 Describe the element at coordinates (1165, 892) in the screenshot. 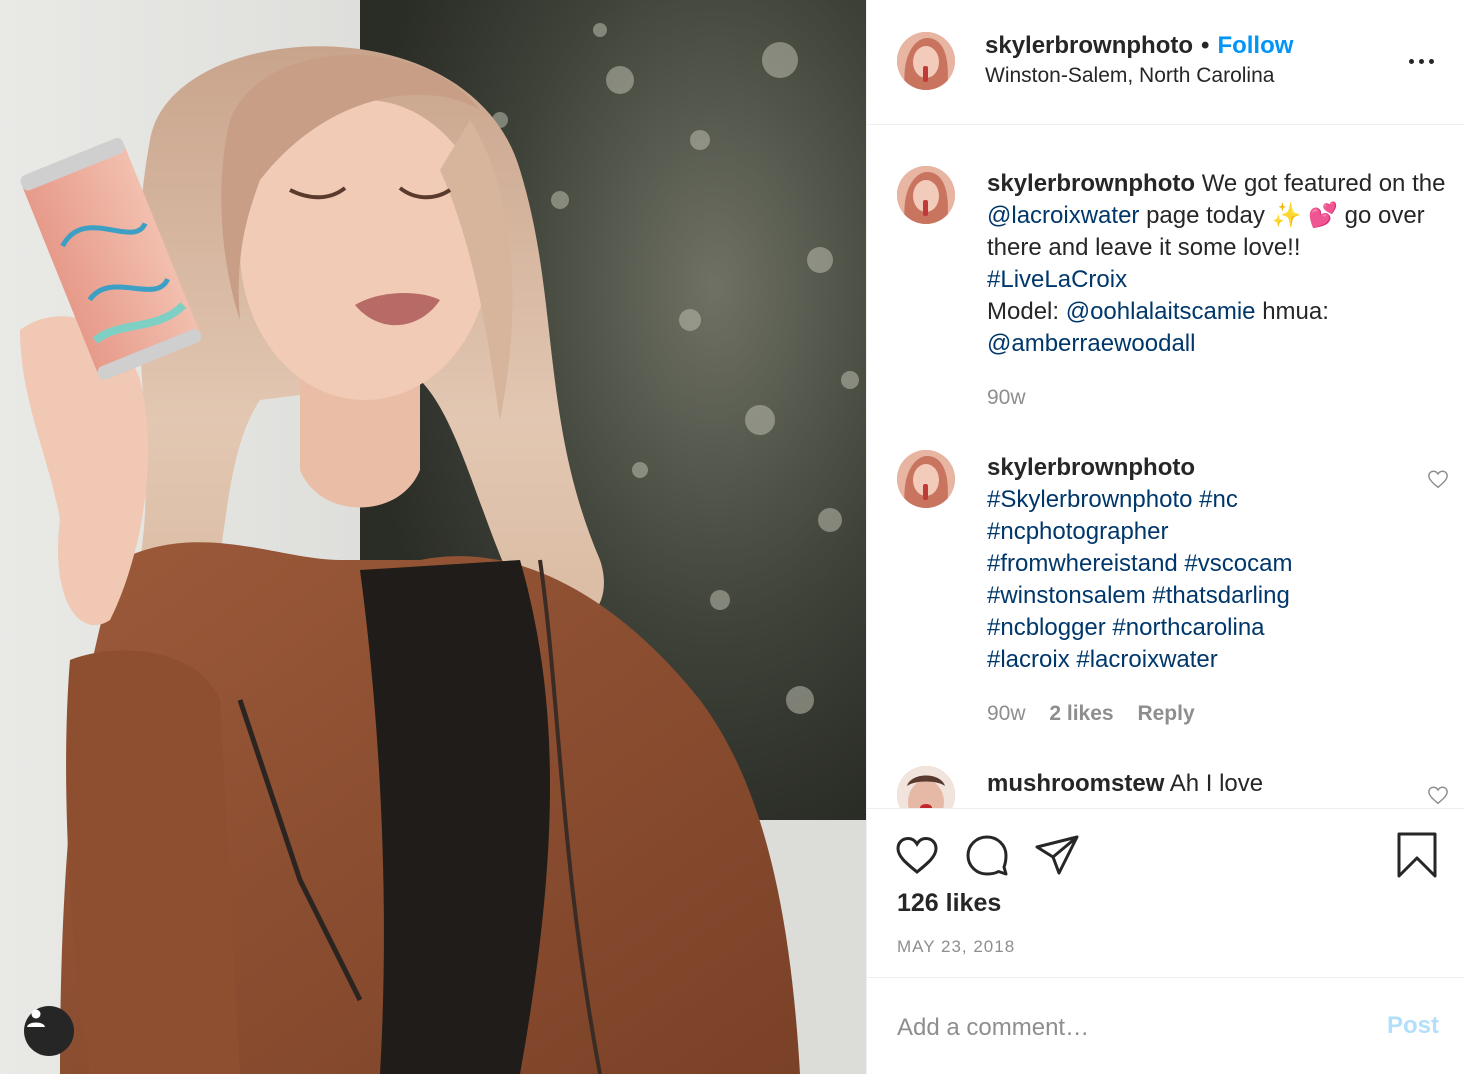

I see `post-actions: 126 likes MAY 23, 2018` at that location.